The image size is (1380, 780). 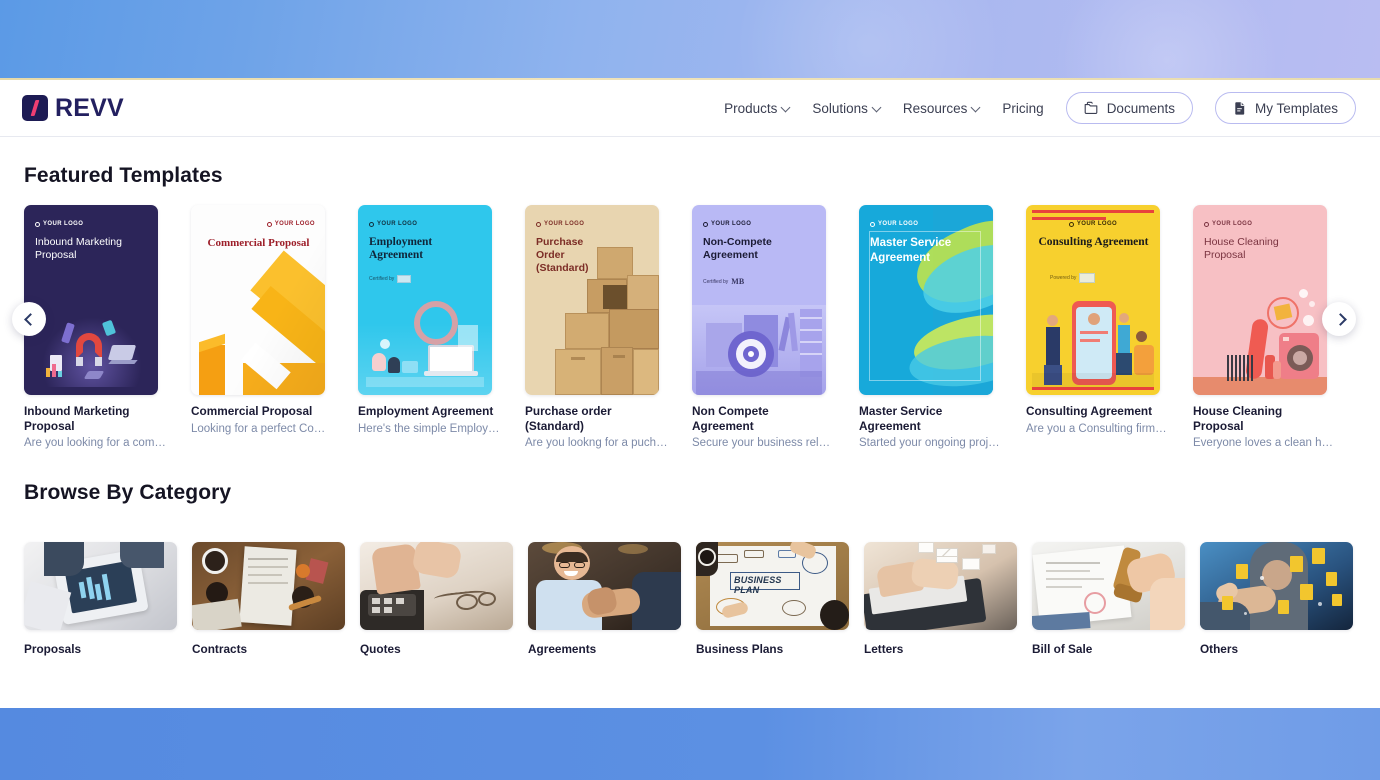 I want to click on certified-by-mark: Certified by, so click(x=390, y=279).